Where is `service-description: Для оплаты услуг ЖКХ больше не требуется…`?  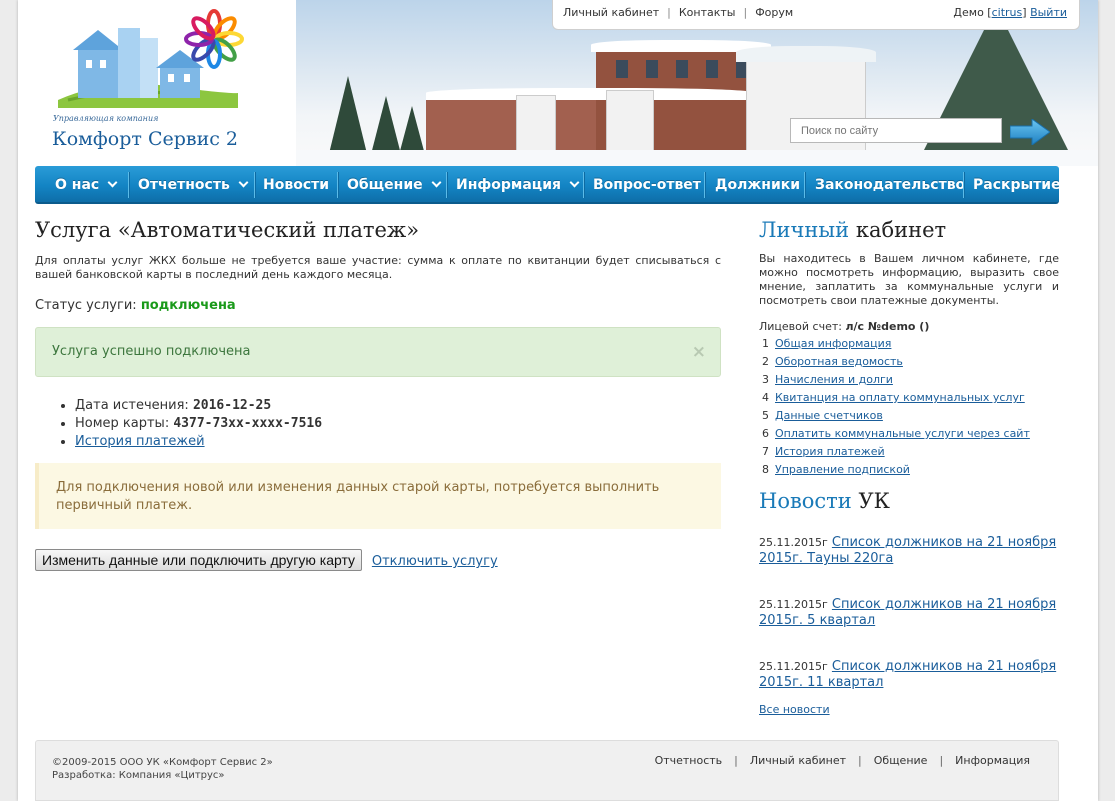
service-description: Для оплаты услуг ЖКХ больше не требуется… is located at coordinates (378, 267).